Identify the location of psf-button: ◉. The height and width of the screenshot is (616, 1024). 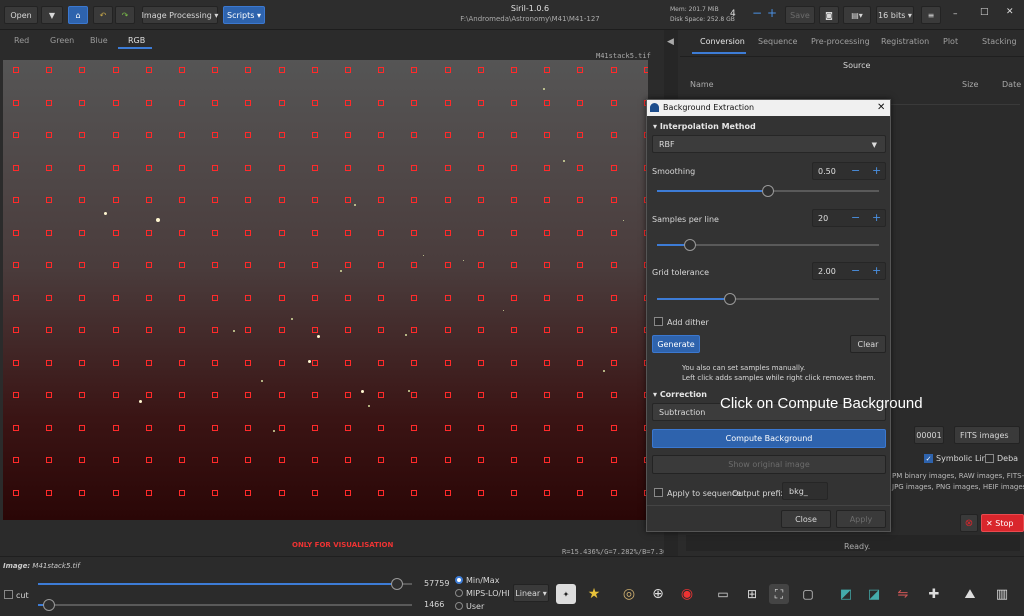
(687, 594).